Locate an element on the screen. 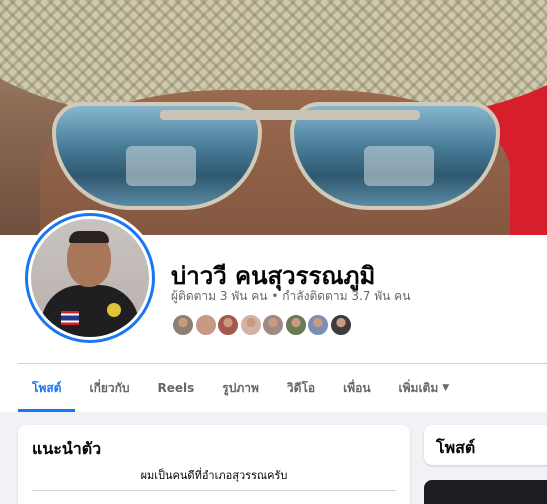 The height and width of the screenshot is (504, 547). followers-unit: คน is located at coordinates (259, 296).